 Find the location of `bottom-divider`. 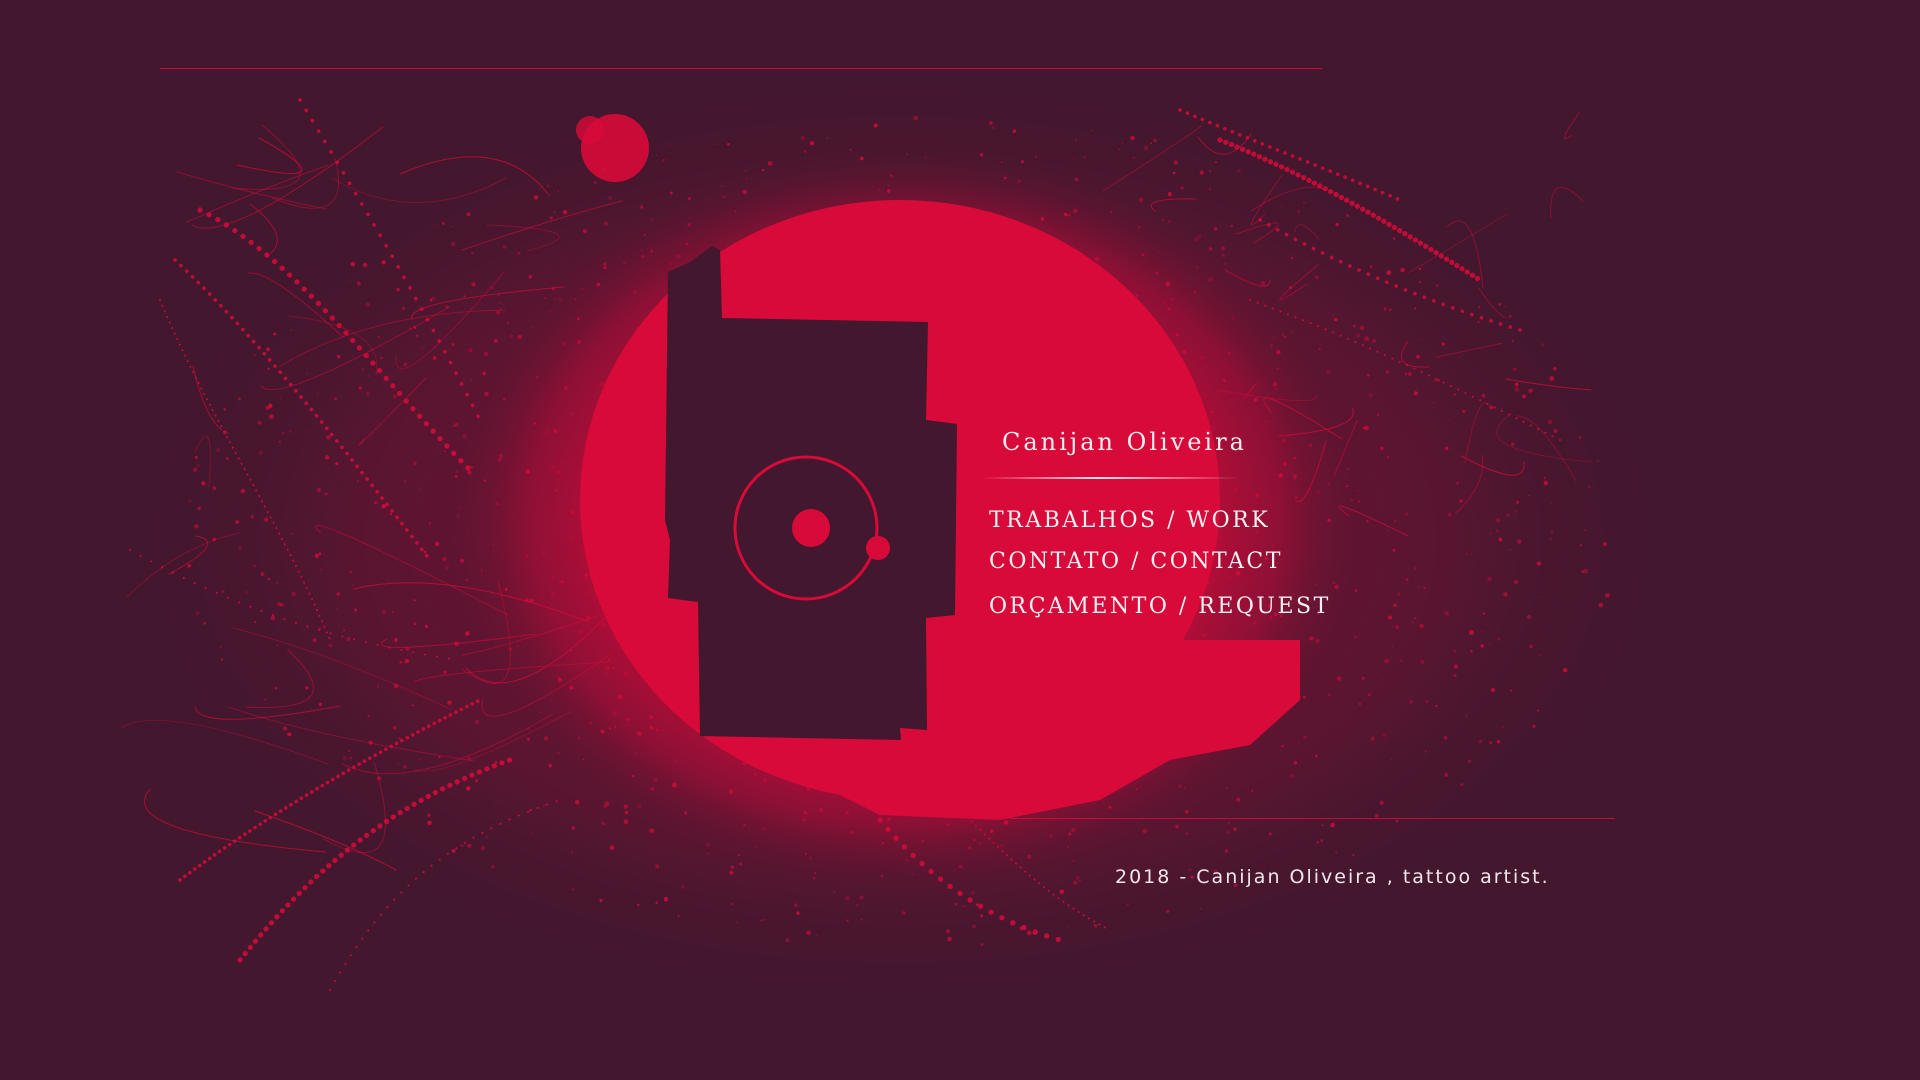

bottom-divider is located at coordinates (1312, 818).